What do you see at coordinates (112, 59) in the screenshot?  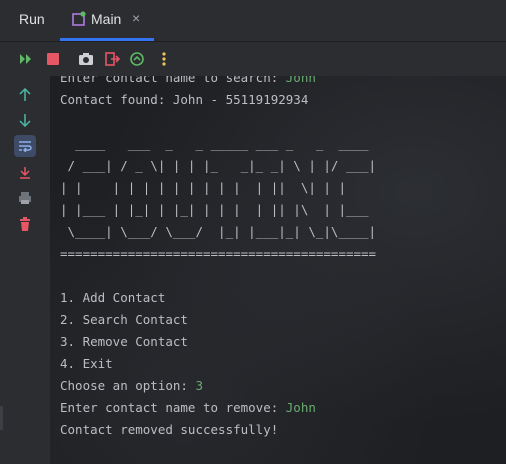 I see `exit-icon` at bounding box center [112, 59].